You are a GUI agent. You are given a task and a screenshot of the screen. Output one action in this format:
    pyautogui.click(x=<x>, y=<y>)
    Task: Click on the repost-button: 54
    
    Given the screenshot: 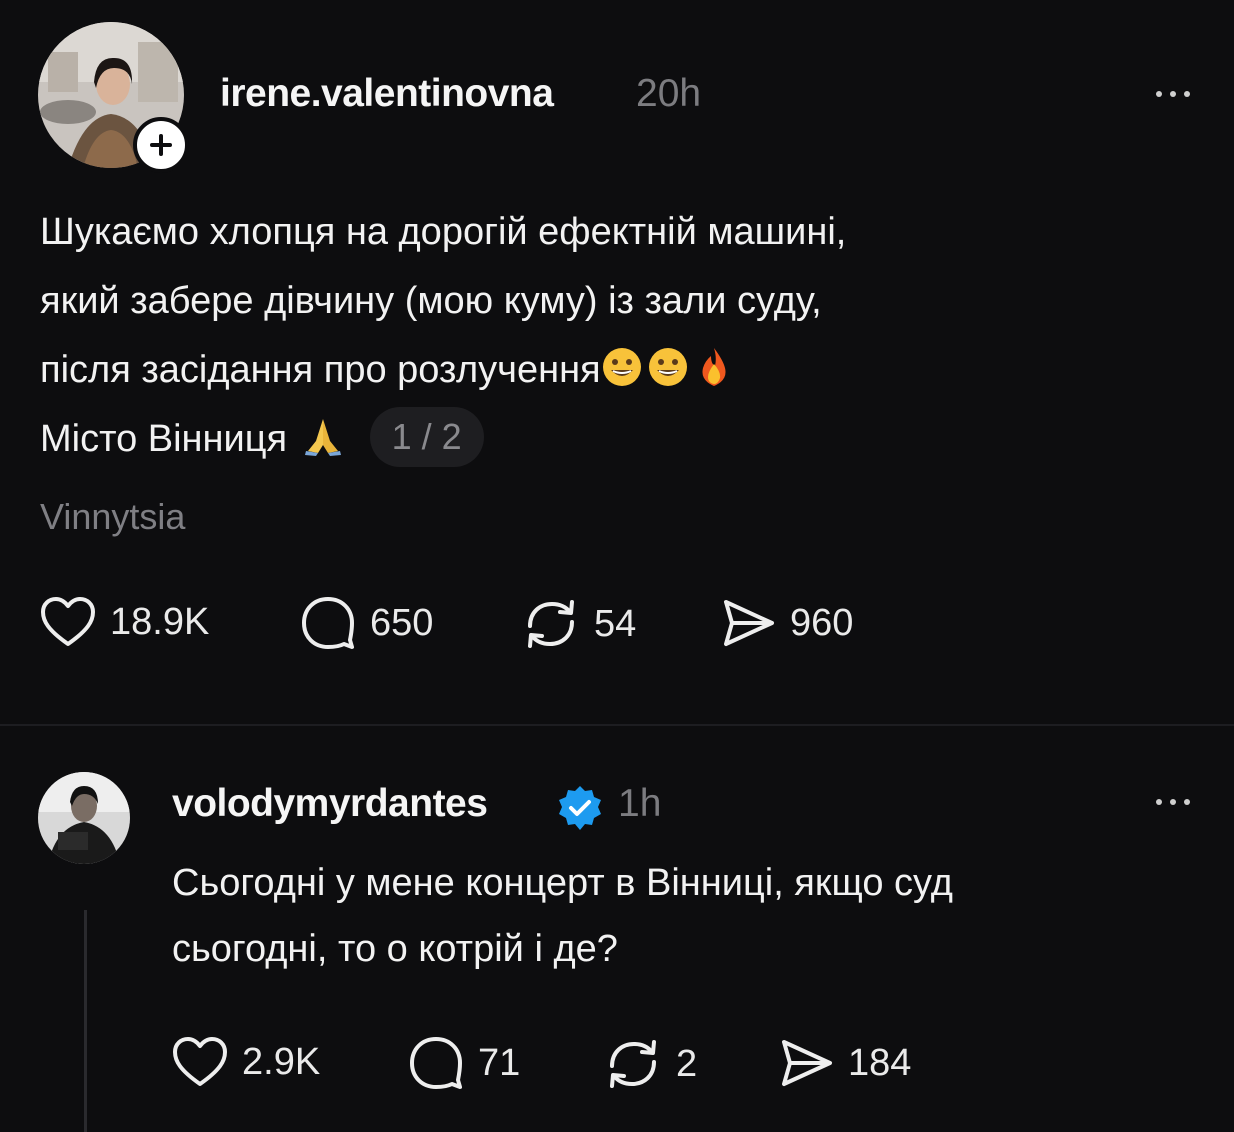 What is the action you would take?
    pyautogui.click(x=579, y=624)
    